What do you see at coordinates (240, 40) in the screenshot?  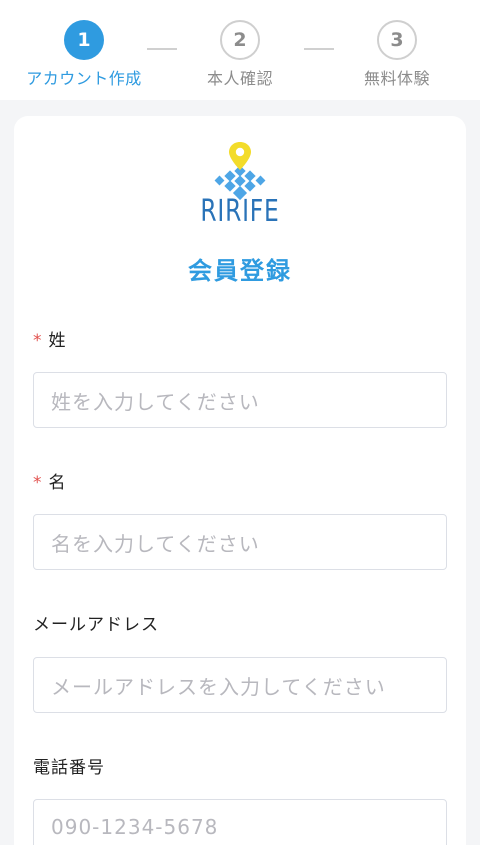 I see `step-2-circle: 2` at bounding box center [240, 40].